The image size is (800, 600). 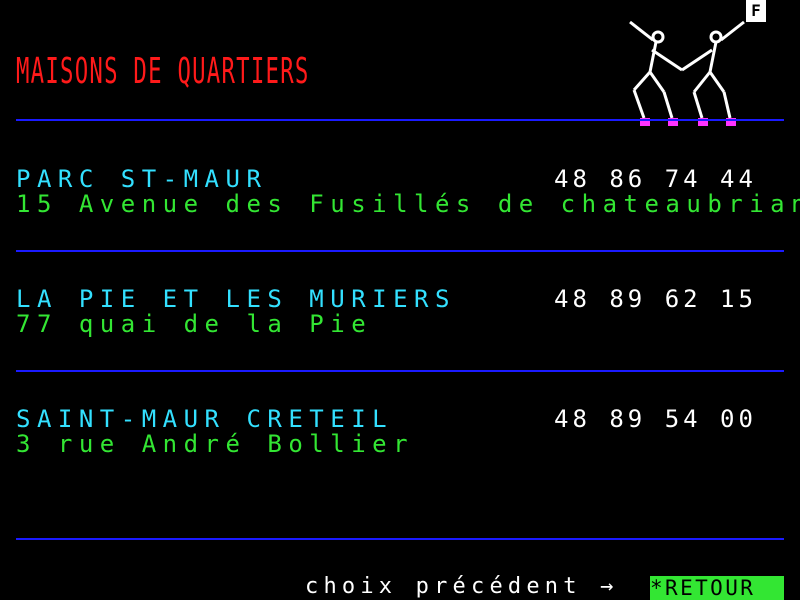 What do you see at coordinates (142, 179) in the screenshot?
I see `entry-name: PARC ST-MAUR` at bounding box center [142, 179].